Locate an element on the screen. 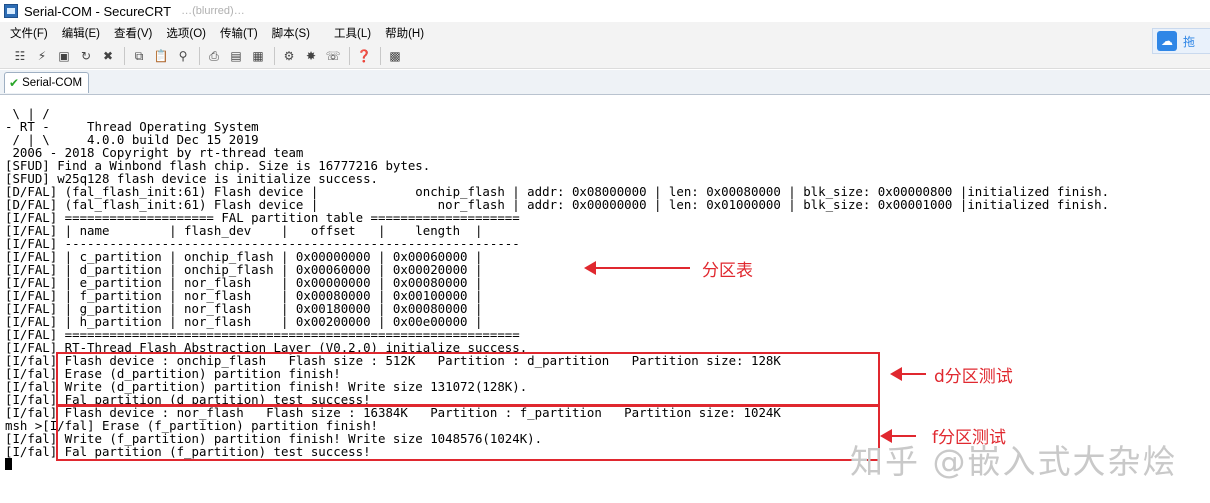  menu-options: 选项(O) is located at coordinates (186, 33).